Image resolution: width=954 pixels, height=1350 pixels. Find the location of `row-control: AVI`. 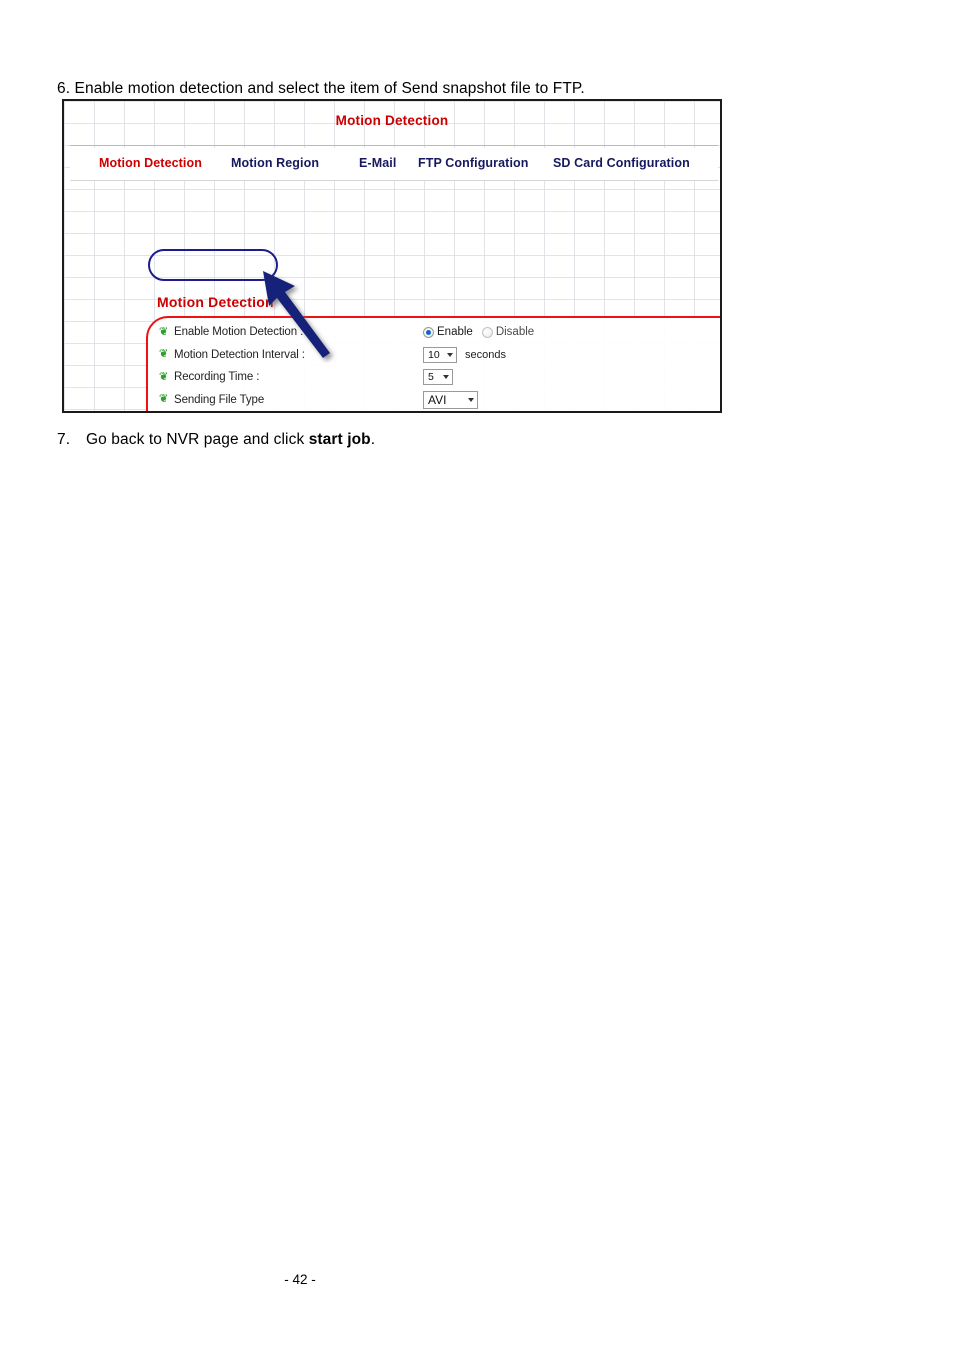

row-control: AVI is located at coordinates (450, 399).